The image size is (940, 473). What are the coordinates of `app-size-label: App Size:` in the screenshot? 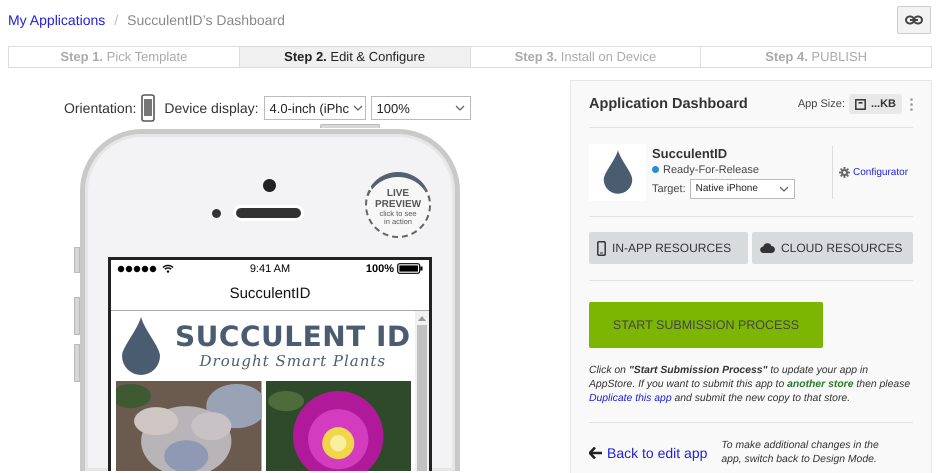 It's located at (821, 104).